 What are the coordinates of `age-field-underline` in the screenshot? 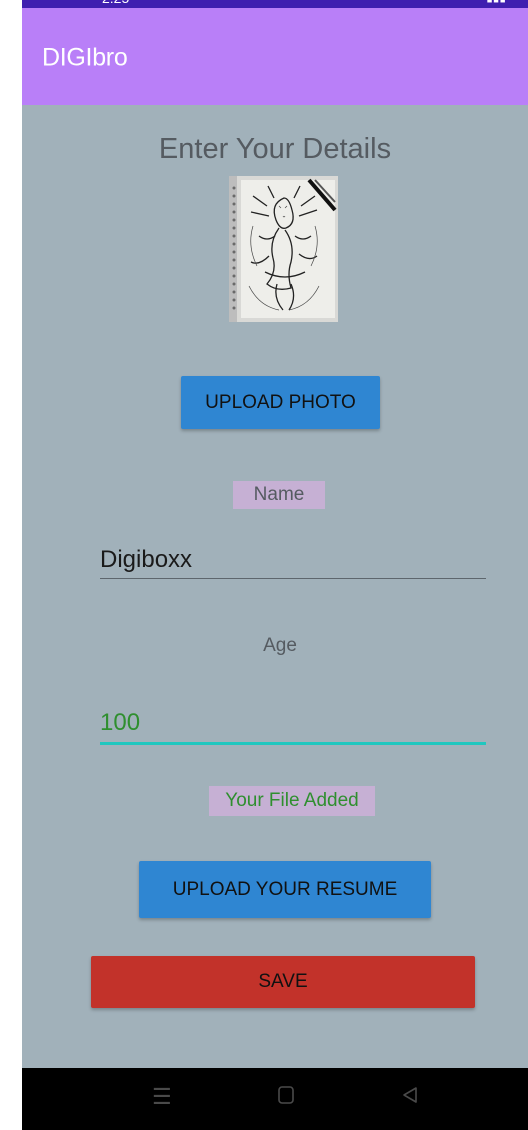 It's located at (293, 743).